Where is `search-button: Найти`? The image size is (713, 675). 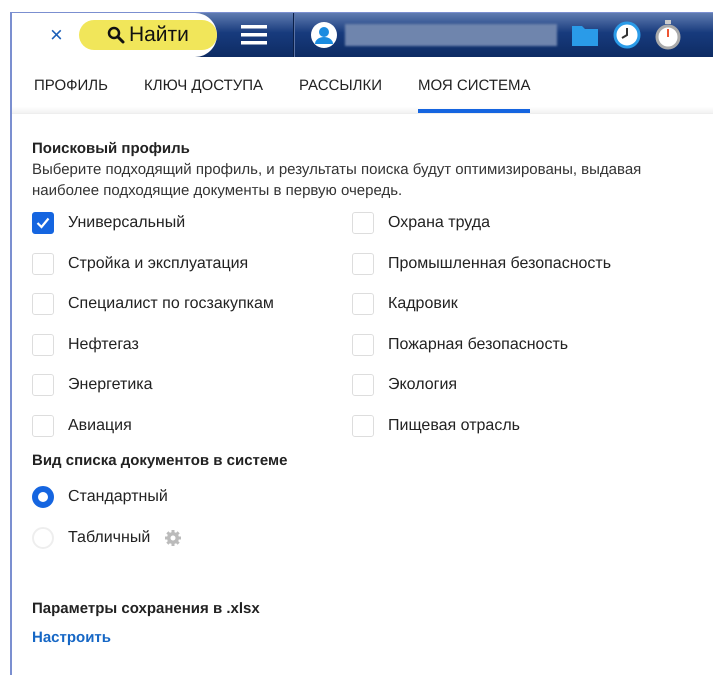 search-button: Найти is located at coordinates (147, 35).